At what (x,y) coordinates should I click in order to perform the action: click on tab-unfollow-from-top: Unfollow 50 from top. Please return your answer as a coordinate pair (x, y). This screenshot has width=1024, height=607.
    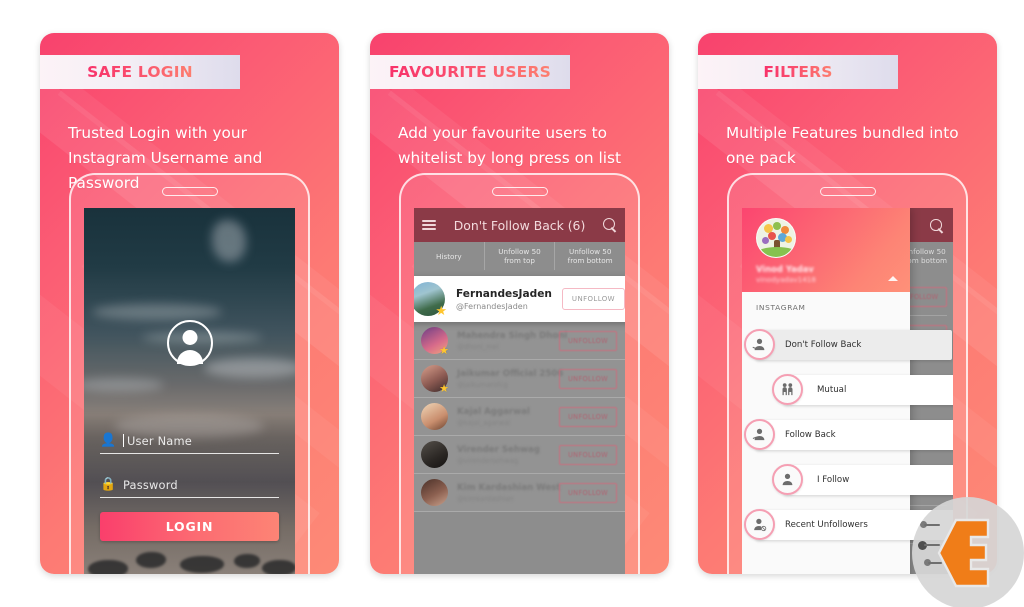
    Looking at the image, I should click on (520, 256).